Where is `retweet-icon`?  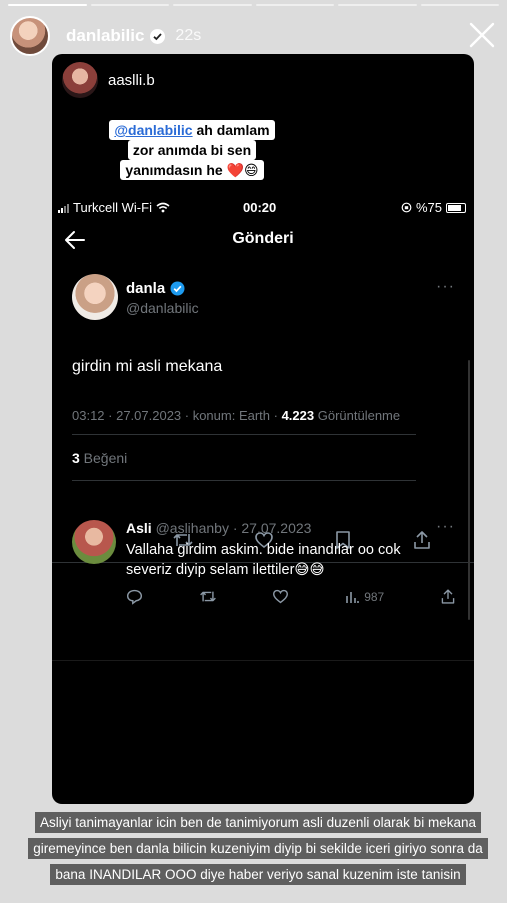
retweet-icon is located at coordinates (208, 596).